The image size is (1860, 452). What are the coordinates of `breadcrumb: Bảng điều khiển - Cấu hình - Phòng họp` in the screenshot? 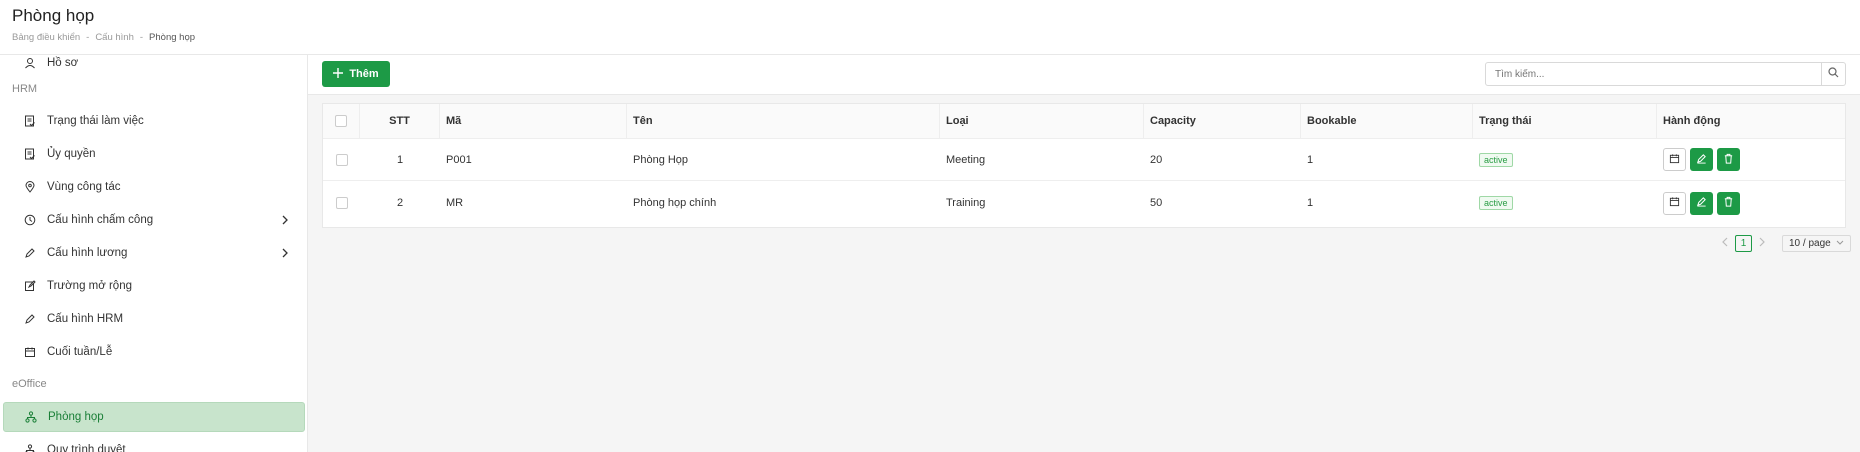 It's located at (103, 37).